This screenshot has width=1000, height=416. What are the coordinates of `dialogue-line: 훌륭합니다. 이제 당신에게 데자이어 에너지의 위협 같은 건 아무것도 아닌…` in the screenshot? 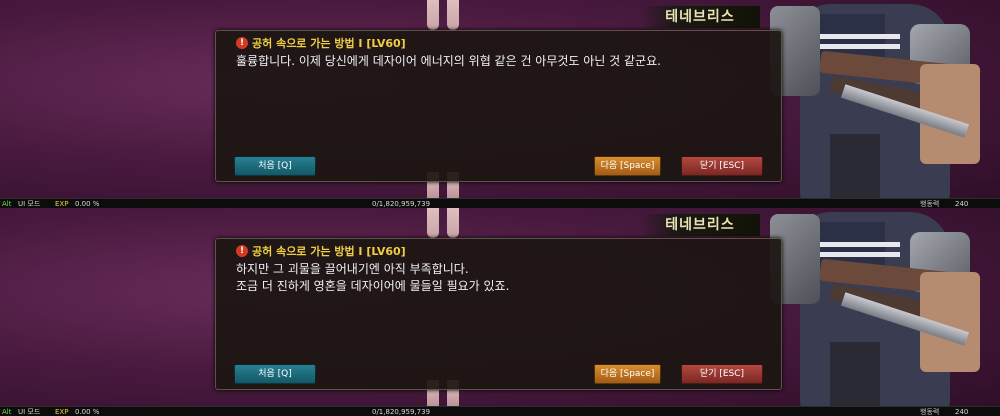 It's located at (448, 61).